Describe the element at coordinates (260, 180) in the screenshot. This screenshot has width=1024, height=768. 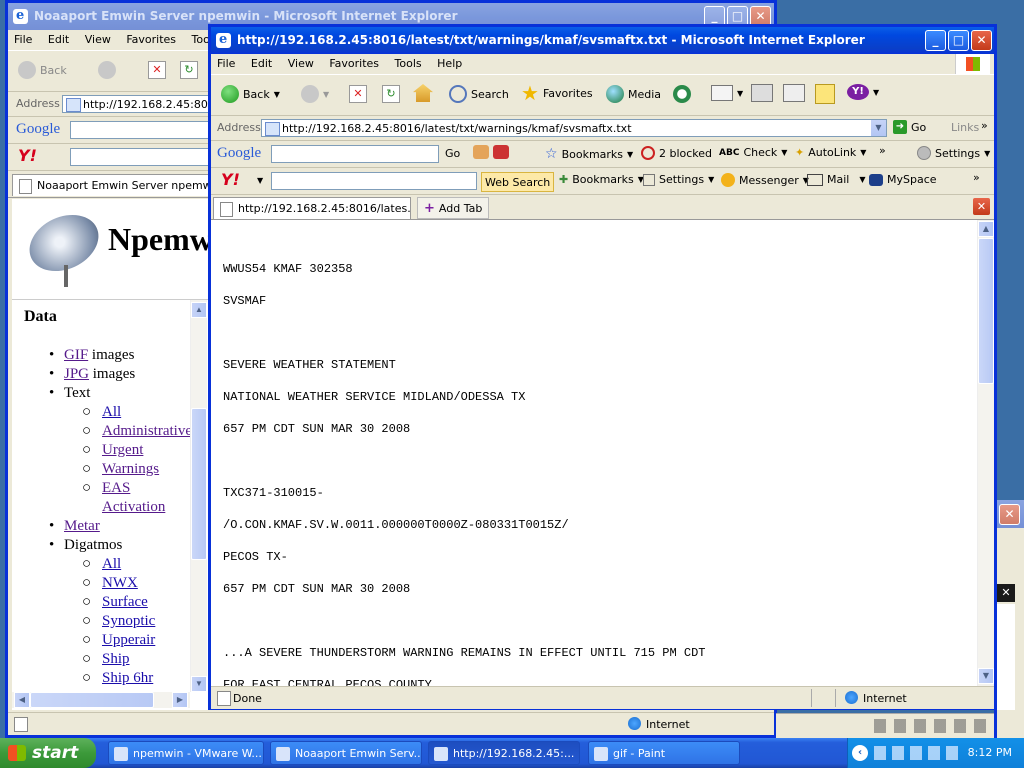
I see `chevron-down-icon: ▼` at that location.